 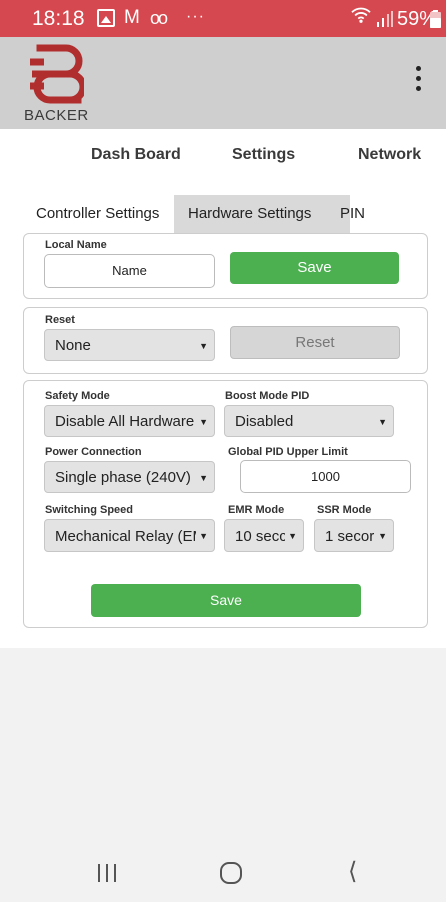 I want to click on nav-network: Network, so click(x=389, y=155).